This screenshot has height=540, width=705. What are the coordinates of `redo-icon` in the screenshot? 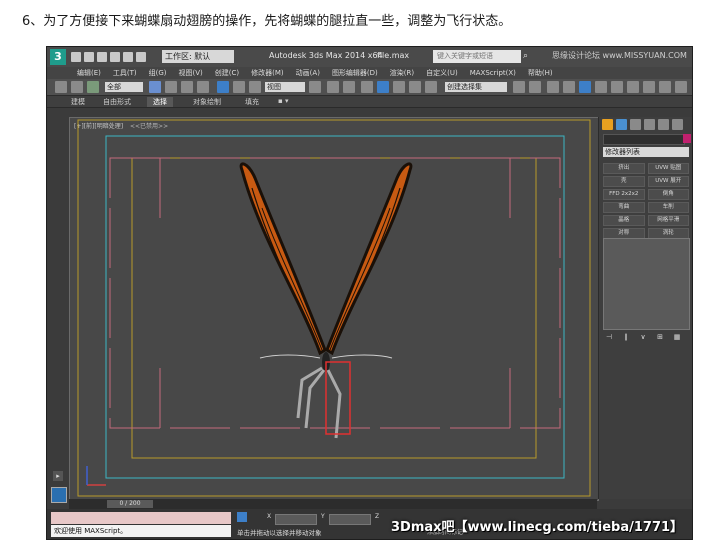 It's located at (128, 57).